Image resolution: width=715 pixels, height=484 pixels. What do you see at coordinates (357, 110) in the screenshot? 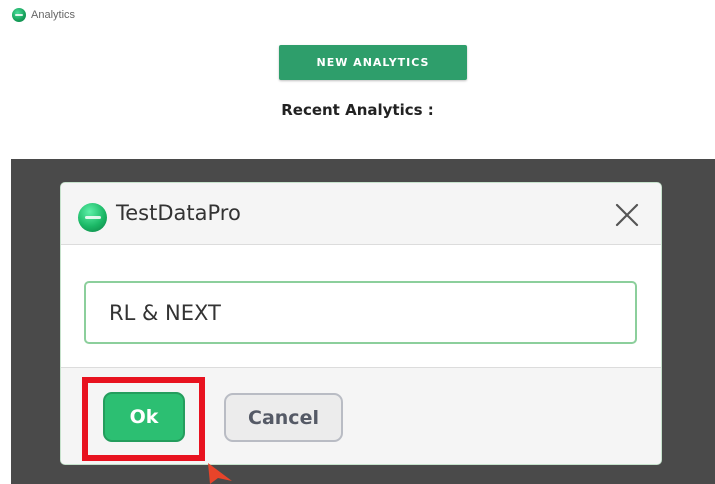
I see `recent-analytics-label: Recent Analytics :` at bounding box center [357, 110].